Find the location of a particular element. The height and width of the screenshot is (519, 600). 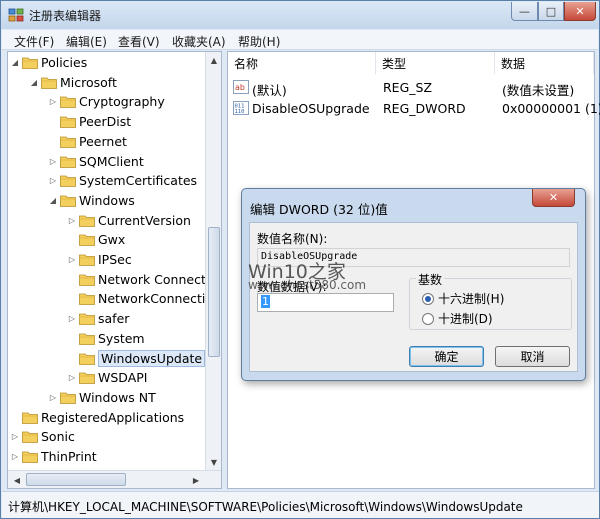

svg-text: ab is located at coordinates (240, 87).